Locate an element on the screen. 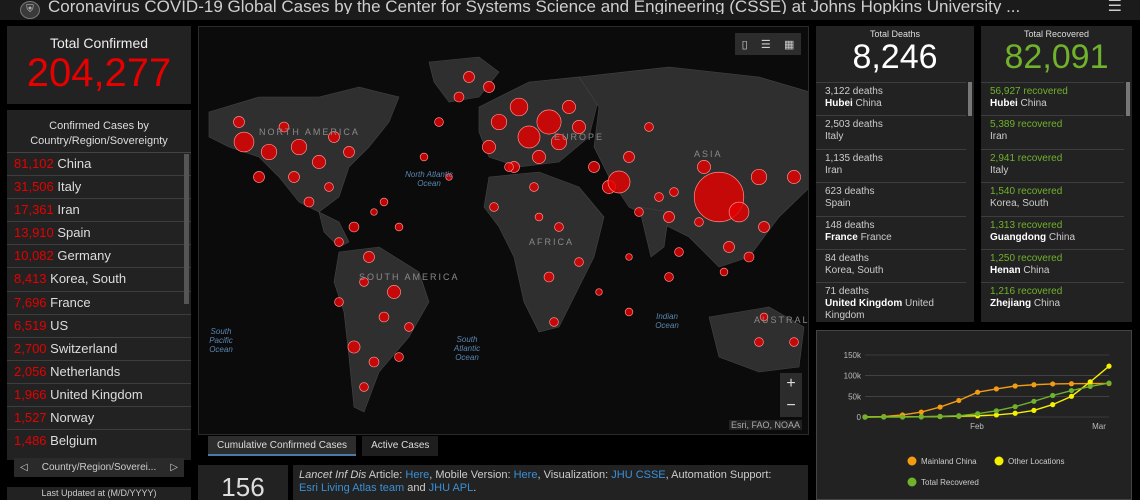 Image resolution: width=1140 pixels, height=500 pixels. pager-prev-icon: ◁ is located at coordinates (24, 467).